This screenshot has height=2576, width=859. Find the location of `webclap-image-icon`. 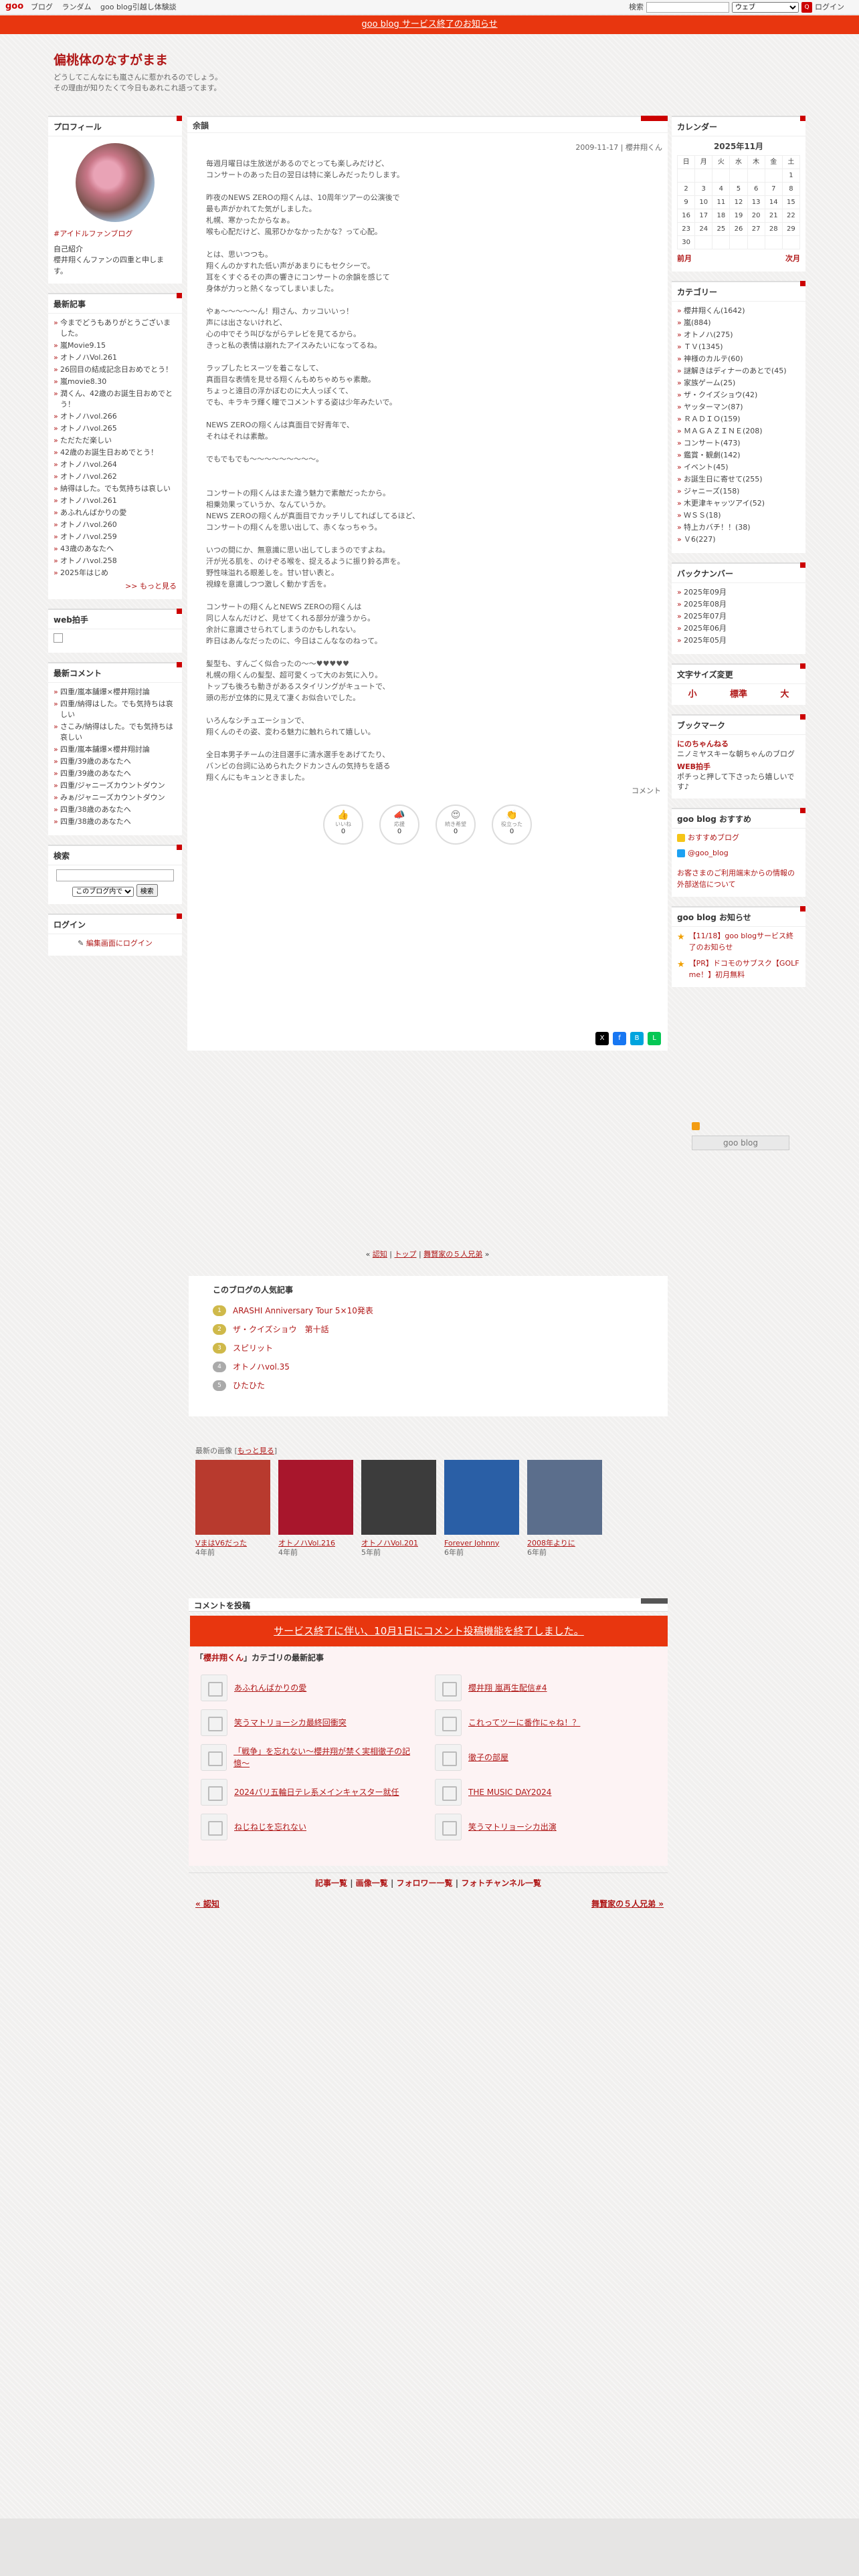

webclap-image-icon is located at coordinates (59, 638).